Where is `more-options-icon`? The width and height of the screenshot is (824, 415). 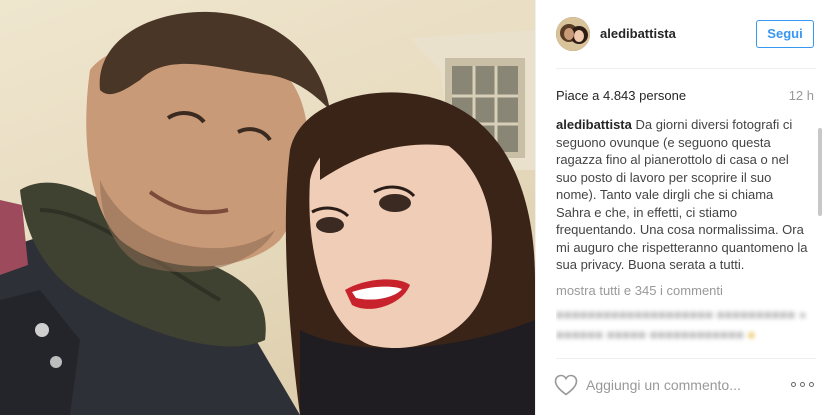 more-options-icon is located at coordinates (803, 384).